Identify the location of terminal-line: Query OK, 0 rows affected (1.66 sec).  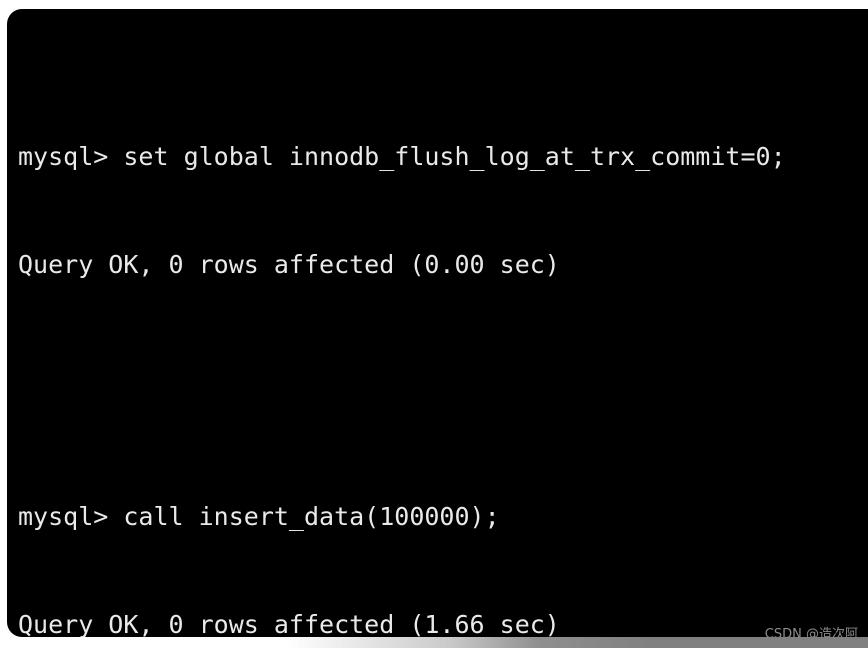
(289, 623).